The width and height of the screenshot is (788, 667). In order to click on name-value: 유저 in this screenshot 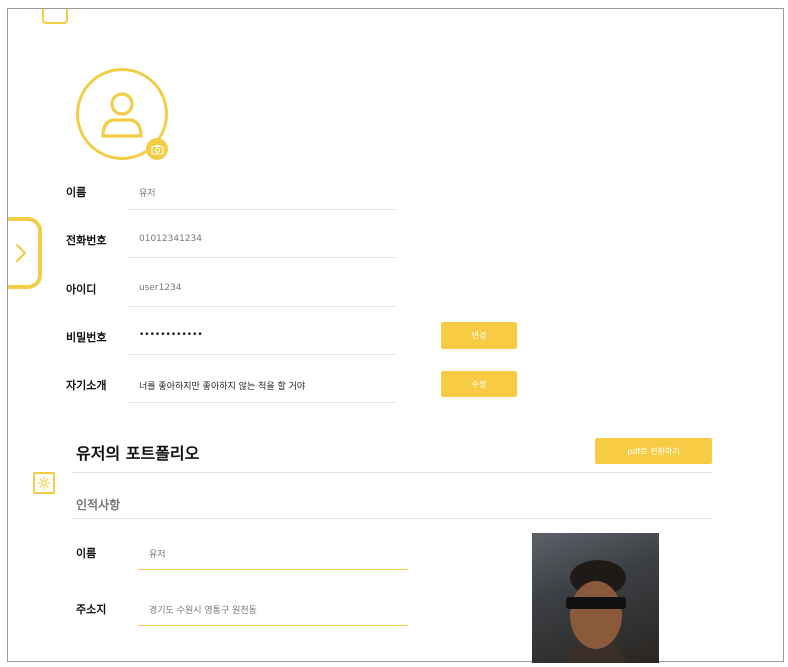, I will do `click(147, 194)`.